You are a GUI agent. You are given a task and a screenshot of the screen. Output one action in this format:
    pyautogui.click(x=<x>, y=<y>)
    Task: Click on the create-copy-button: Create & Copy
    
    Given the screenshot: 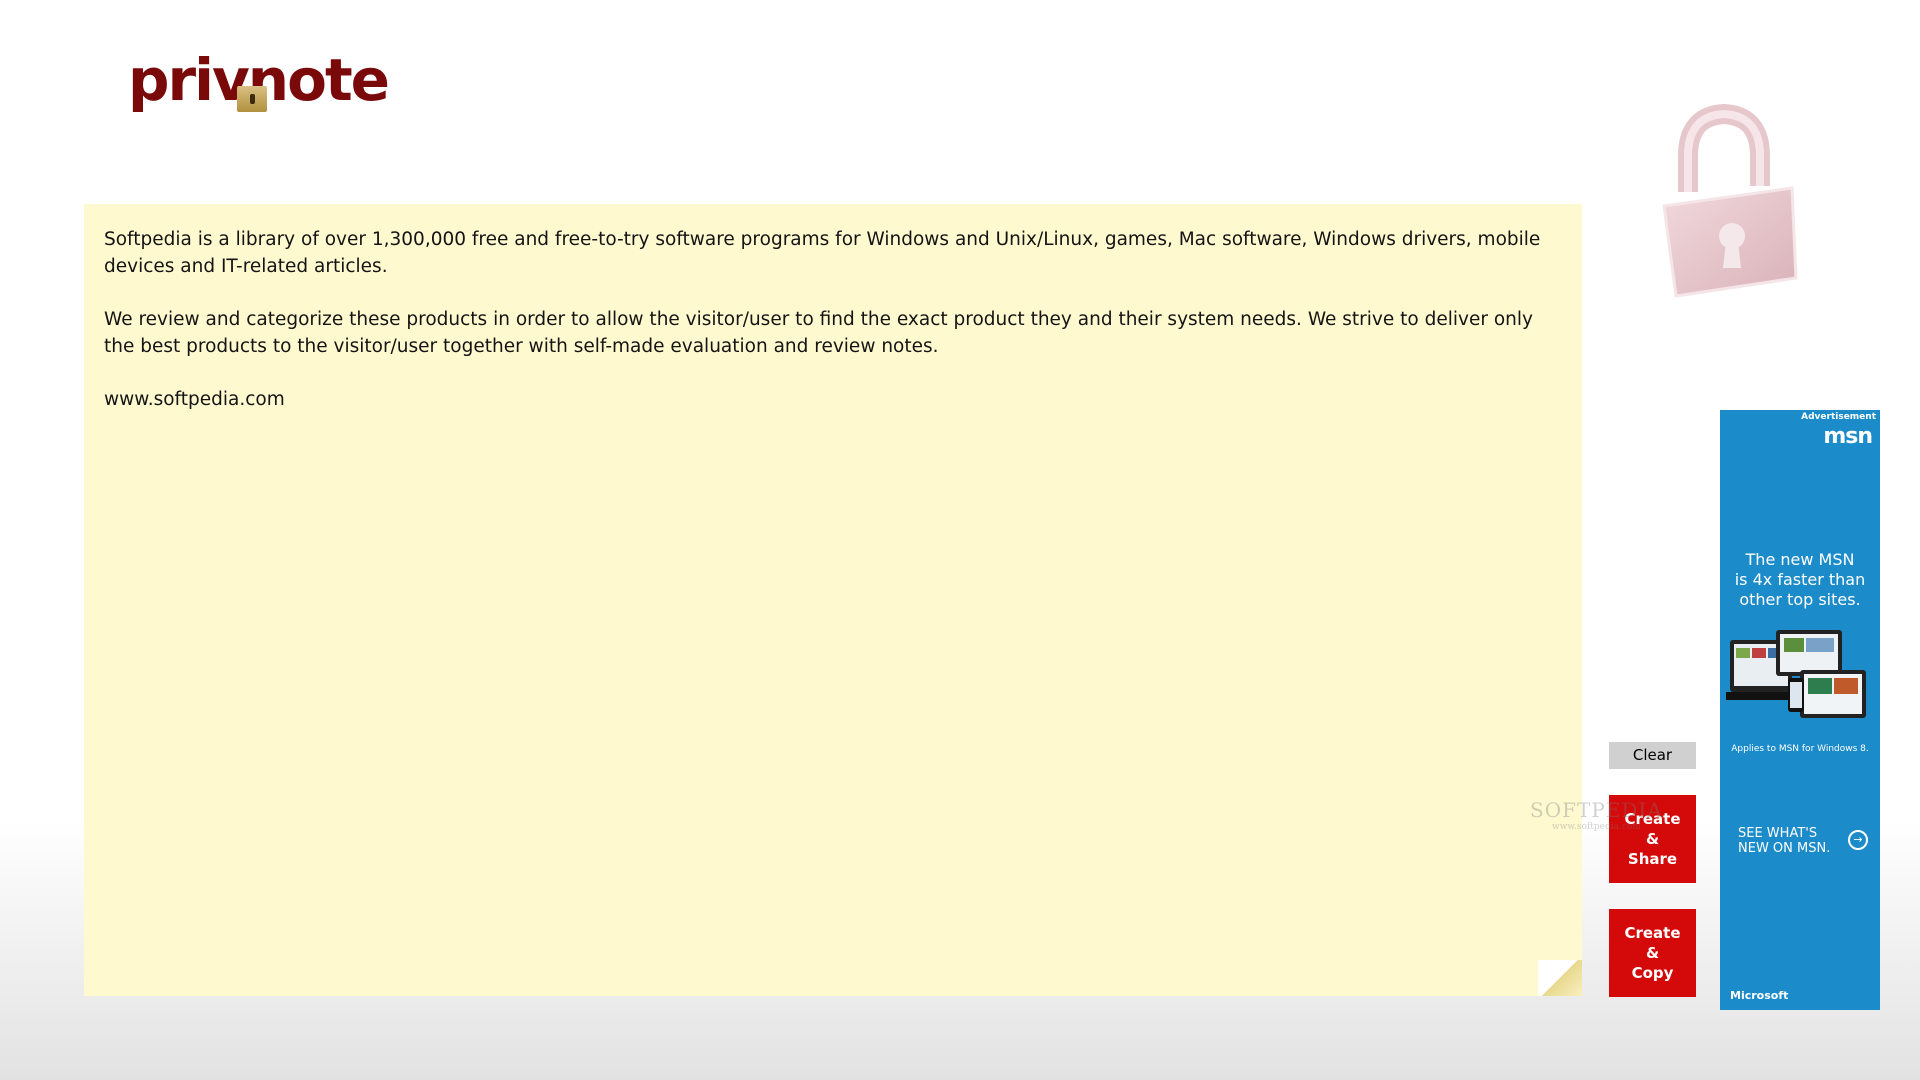 What is the action you would take?
    pyautogui.click(x=1652, y=953)
    